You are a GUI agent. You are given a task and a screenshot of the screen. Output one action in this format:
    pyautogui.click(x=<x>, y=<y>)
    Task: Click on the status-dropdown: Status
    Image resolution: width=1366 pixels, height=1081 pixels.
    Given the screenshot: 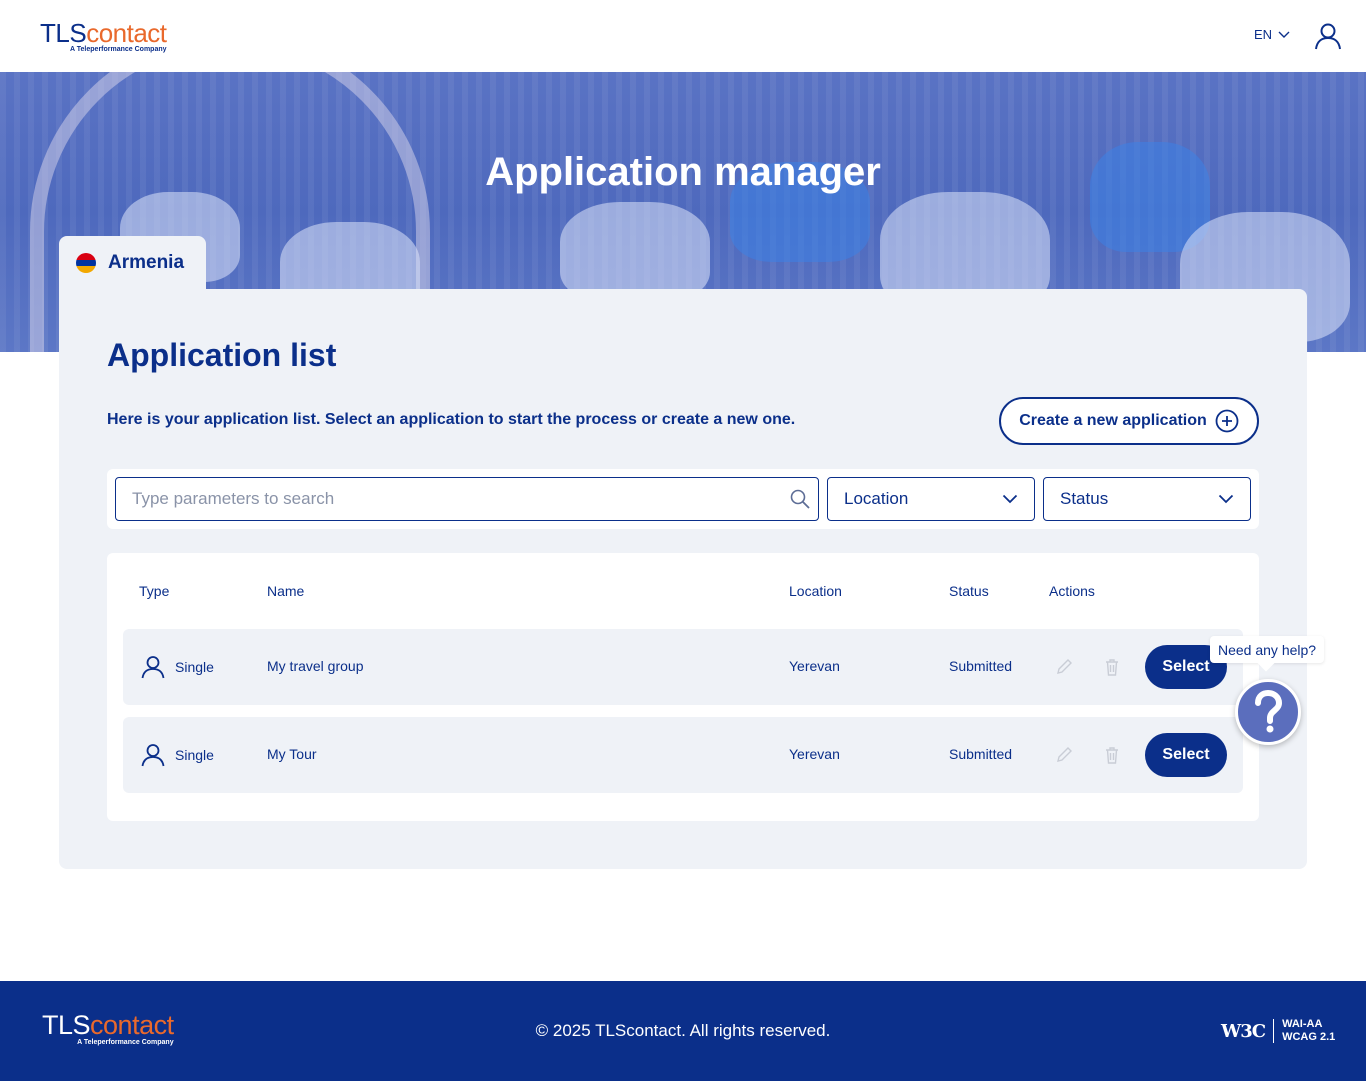 What is the action you would take?
    pyautogui.click(x=1147, y=499)
    